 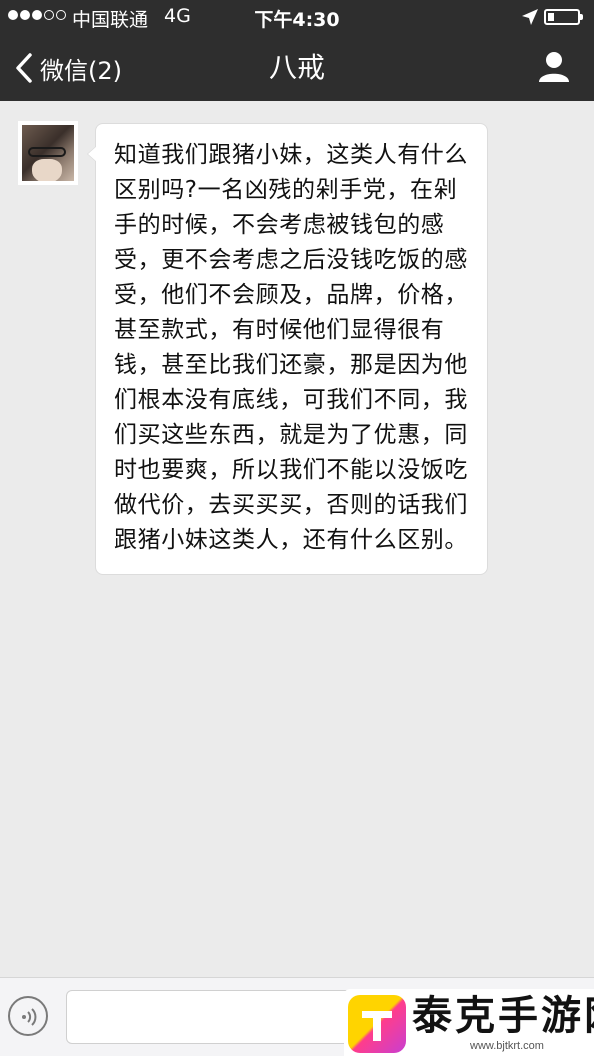 I want to click on chat-info-button, so click(x=554, y=68).